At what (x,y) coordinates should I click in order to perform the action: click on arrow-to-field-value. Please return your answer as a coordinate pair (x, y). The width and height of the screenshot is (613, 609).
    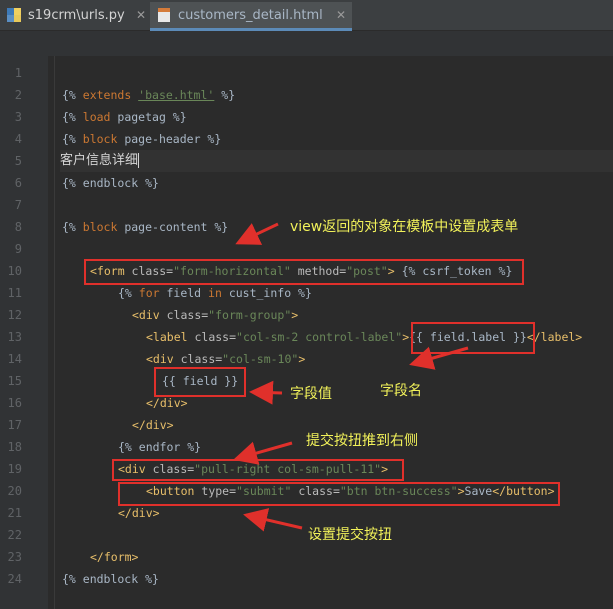
    Looking at the image, I should click on (266, 392).